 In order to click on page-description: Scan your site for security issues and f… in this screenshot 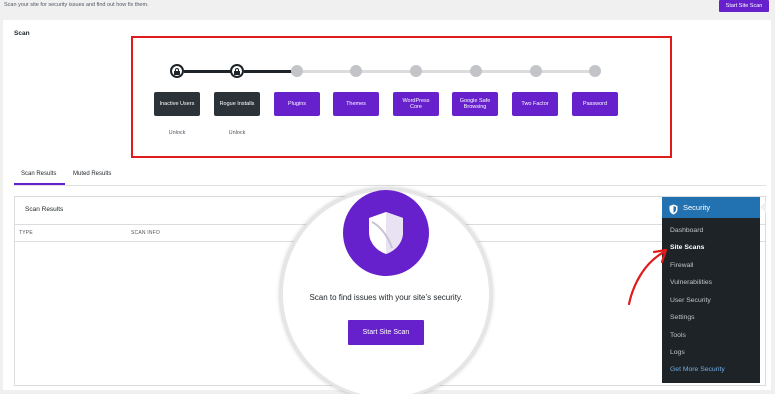, I will do `click(76, 5)`.